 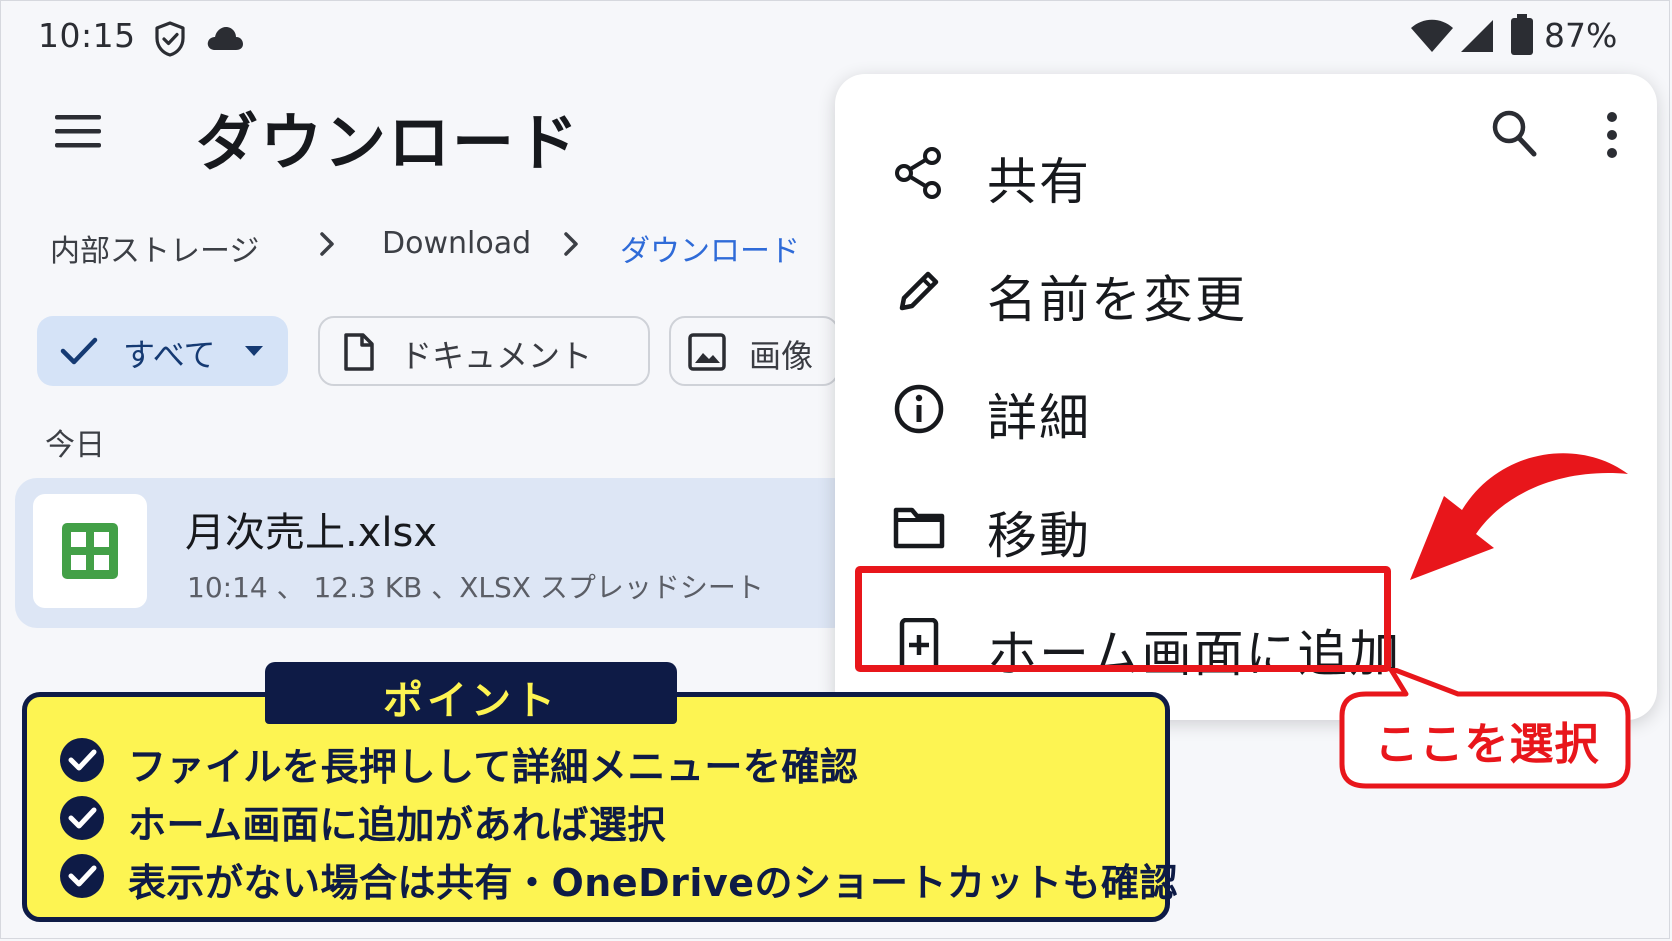 What do you see at coordinates (496, 356) in the screenshot?
I see `filter-chip-documents-label: ドキュメント` at bounding box center [496, 356].